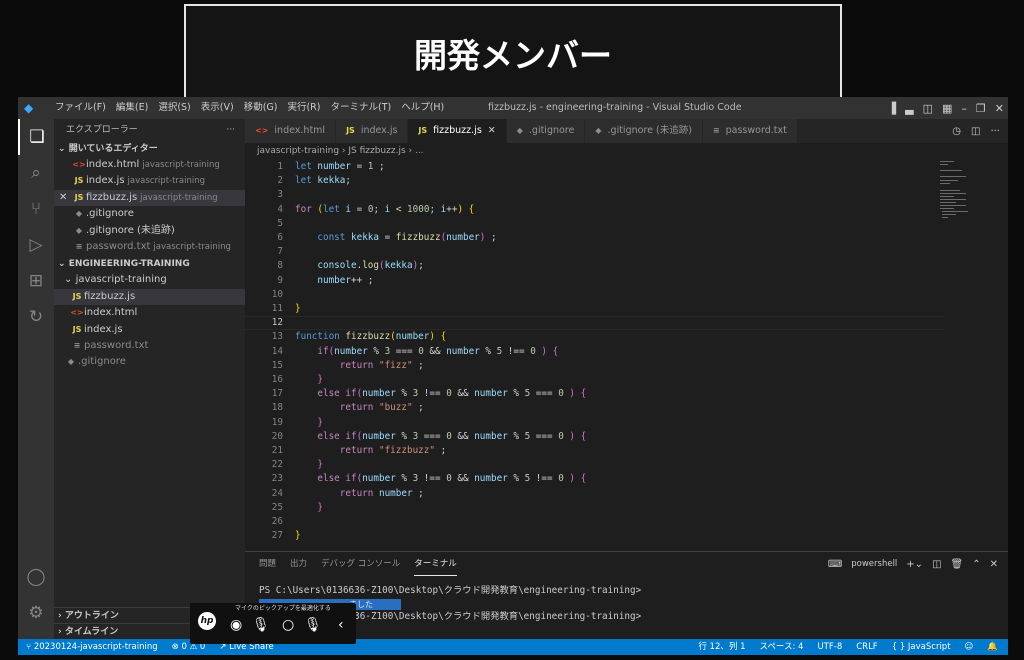  Describe the element at coordinates (149, 297) in the screenshot. I see `file-item: JS fizzbuzz.js` at that location.